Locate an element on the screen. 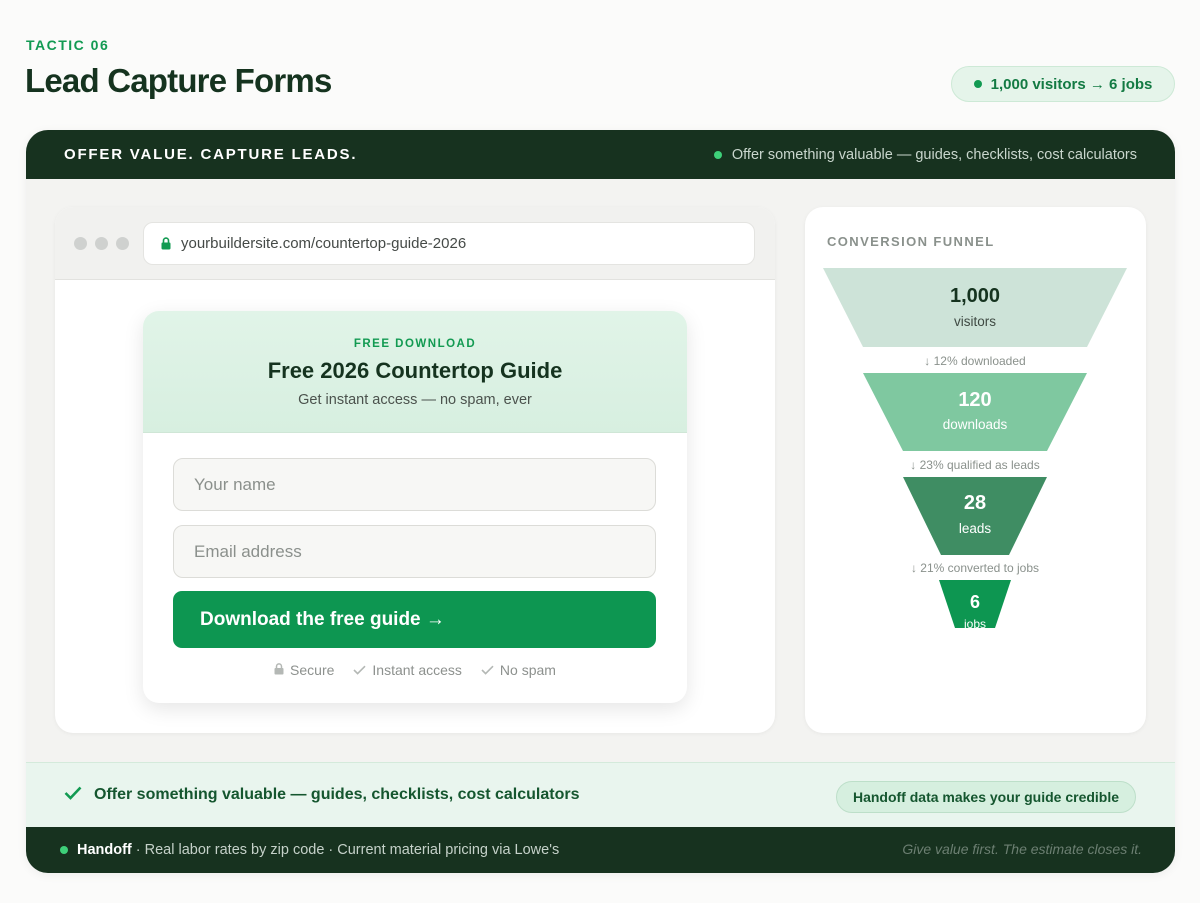 The height and width of the screenshot is (903, 1200). credibility-badge: Handoff data makes your guide credible is located at coordinates (986, 797).